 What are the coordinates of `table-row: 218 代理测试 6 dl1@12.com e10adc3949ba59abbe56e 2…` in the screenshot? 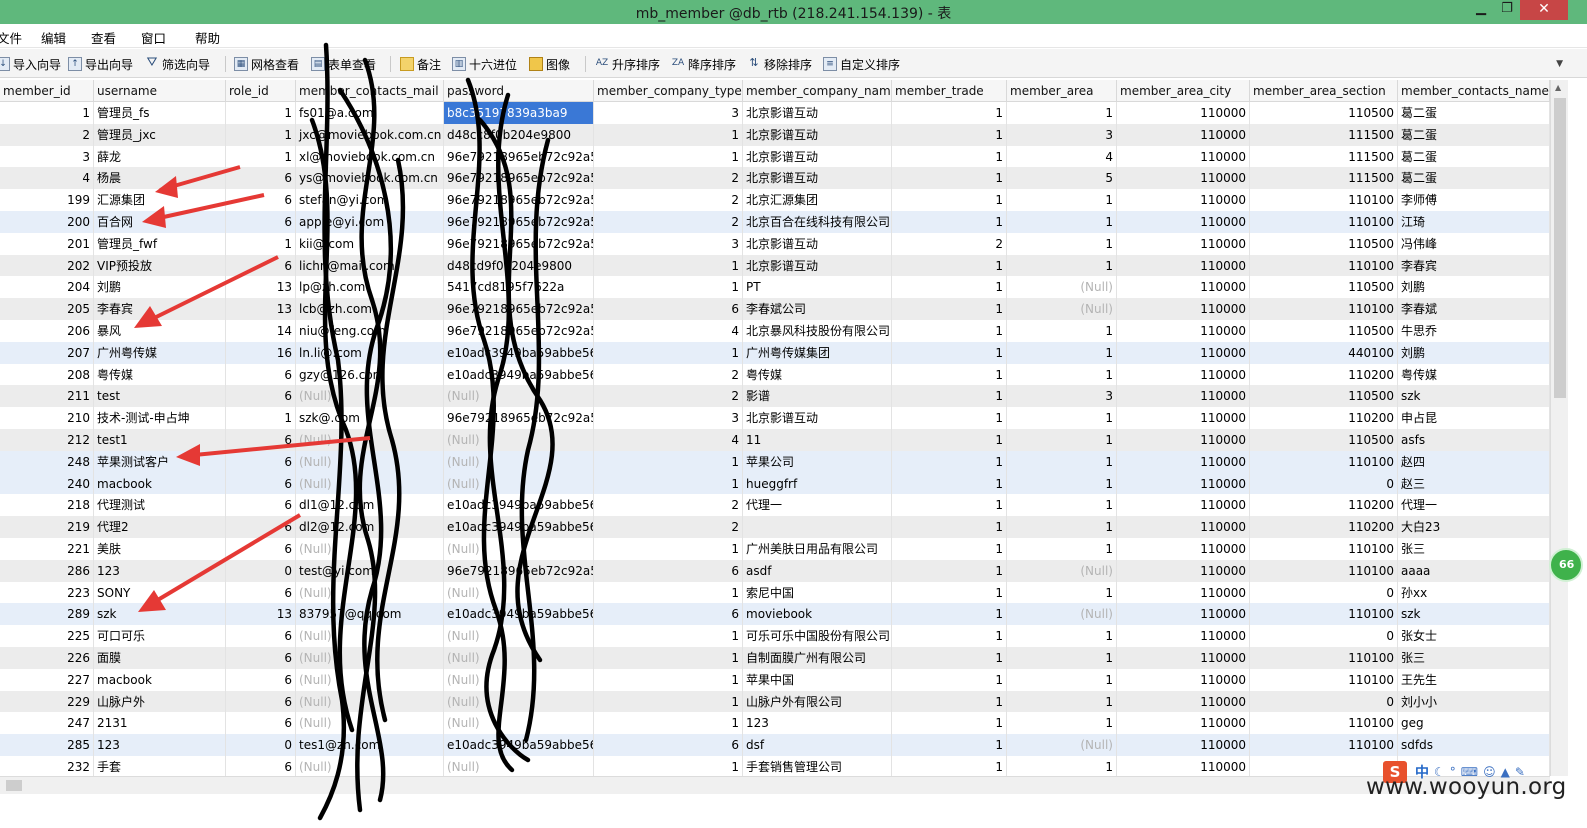 It's located at (775, 505).